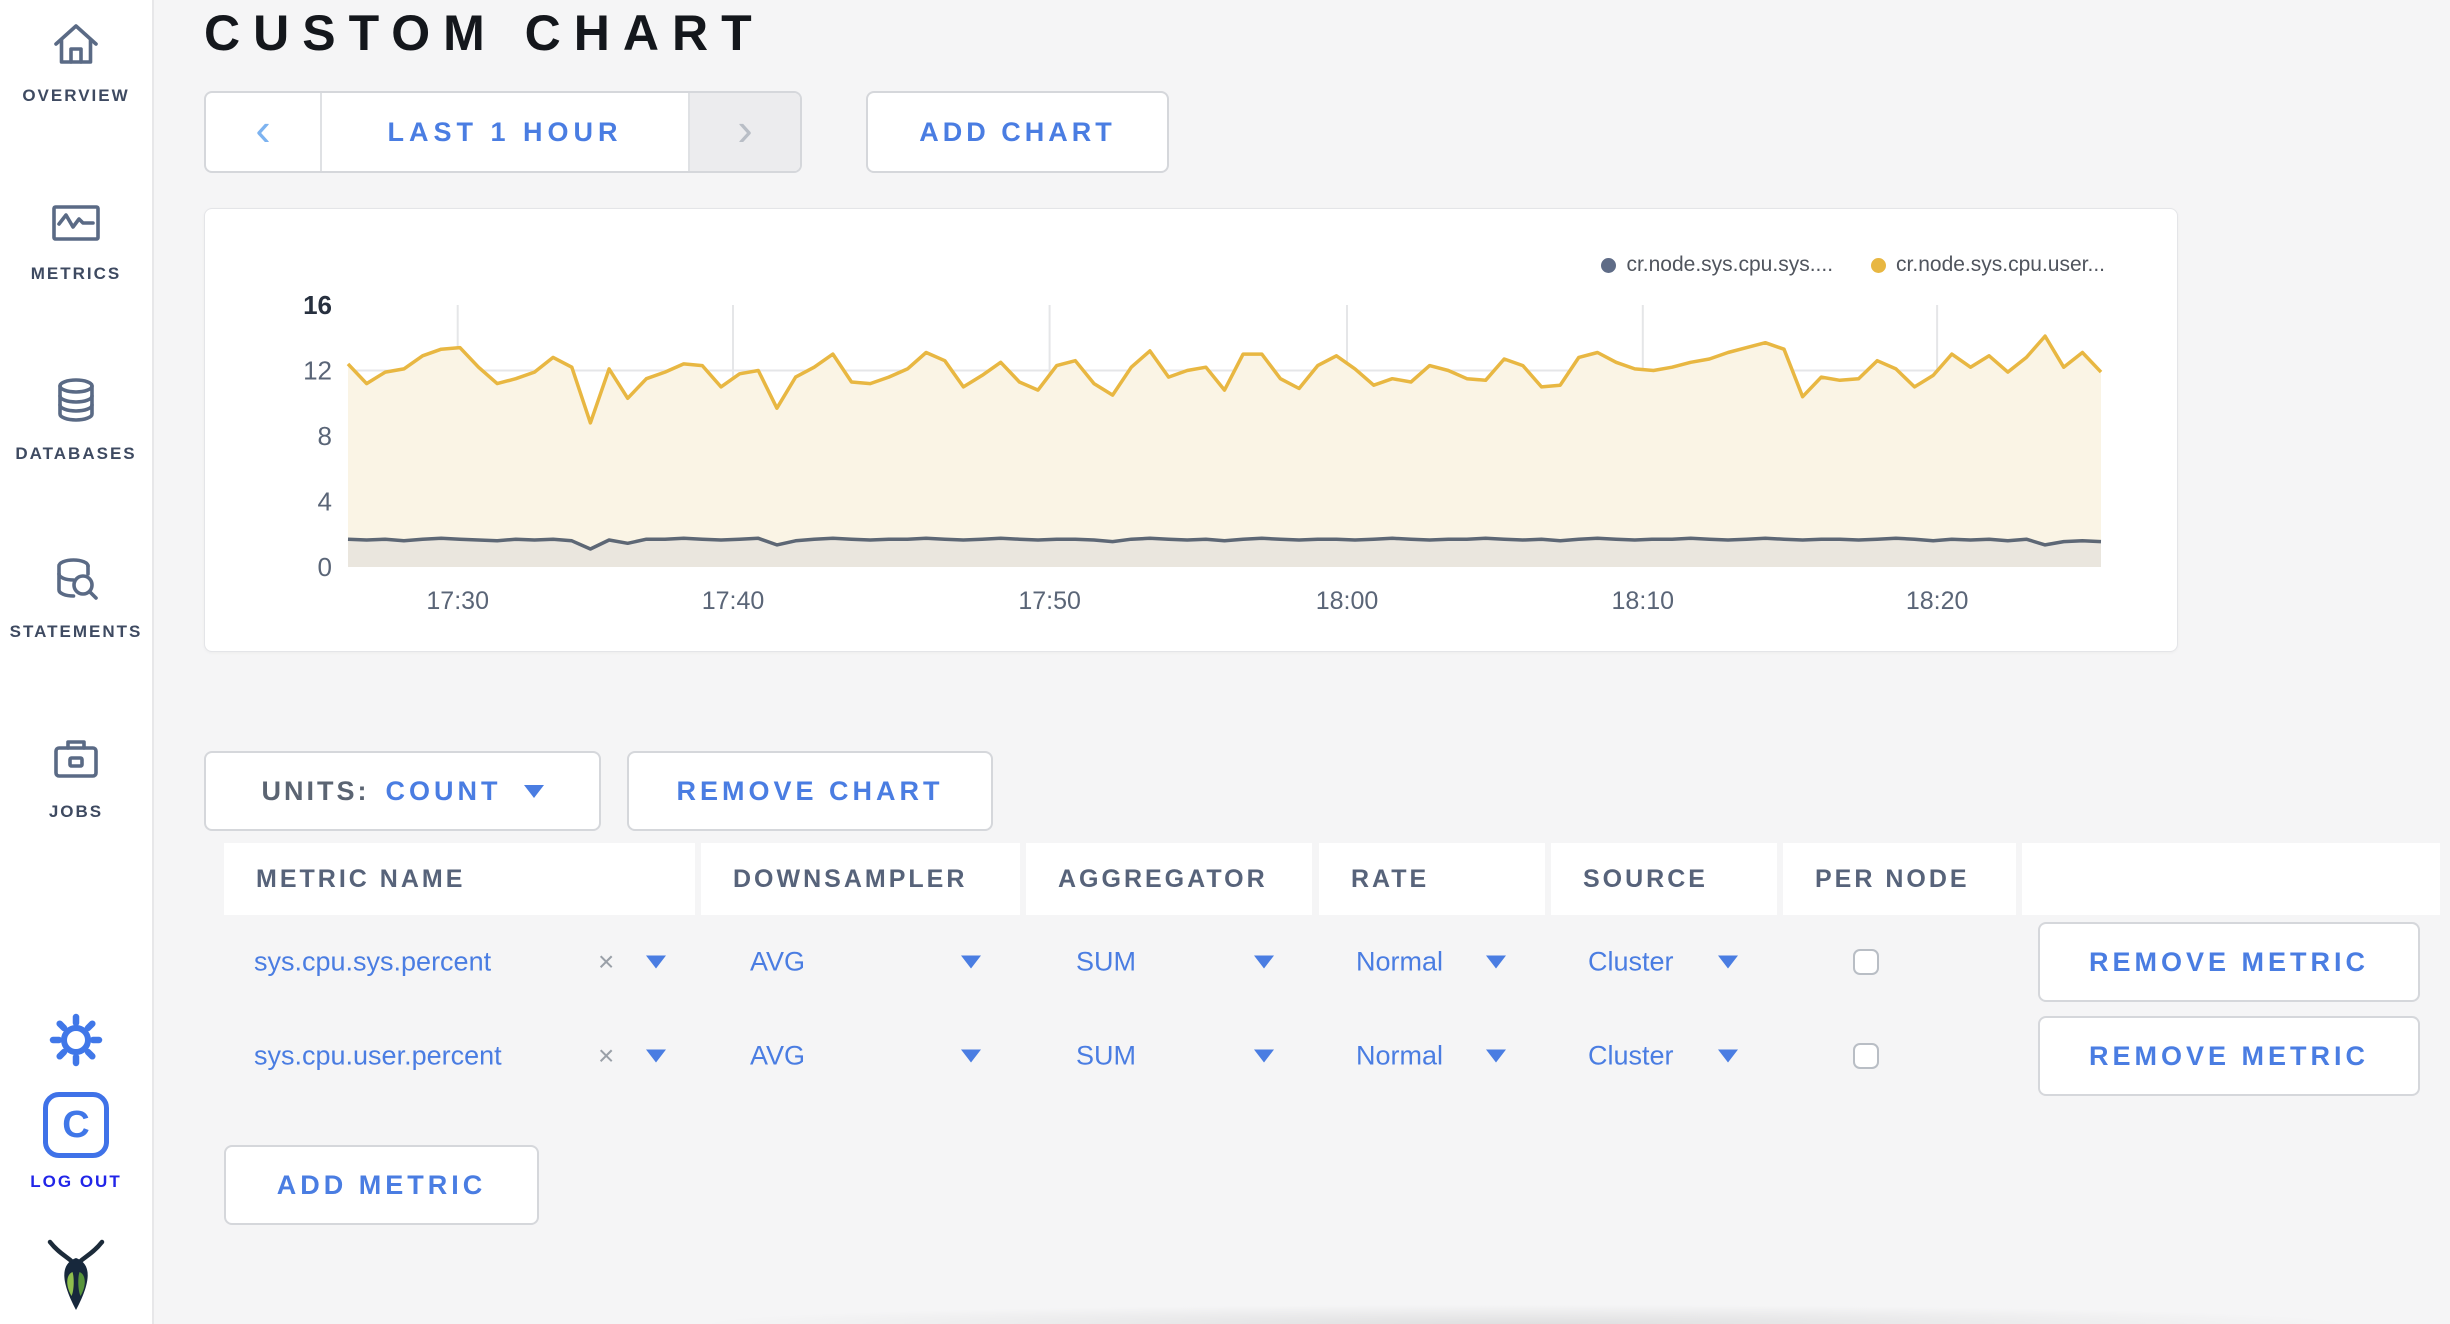 This screenshot has width=2450, height=1324. I want to click on col-header-source: SOURCE, so click(1664, 879).